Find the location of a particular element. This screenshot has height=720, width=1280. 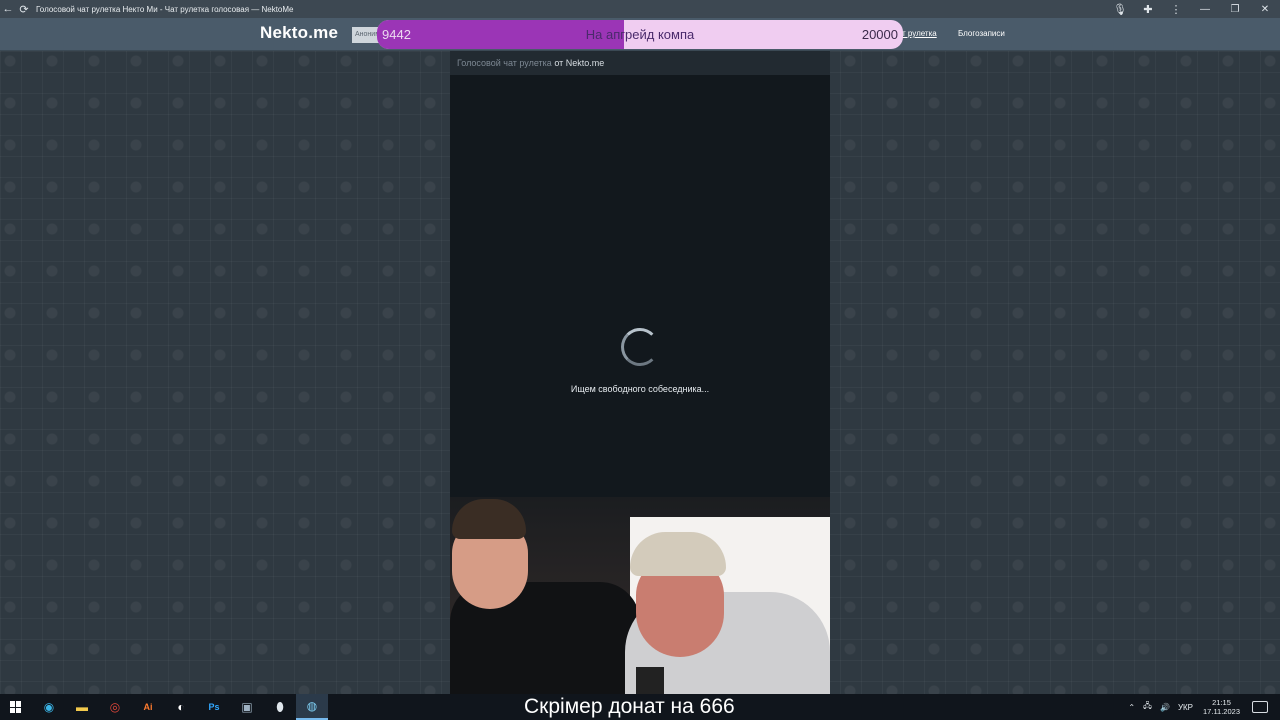

loading-spinner-icon is located at coordinates (640, 347).